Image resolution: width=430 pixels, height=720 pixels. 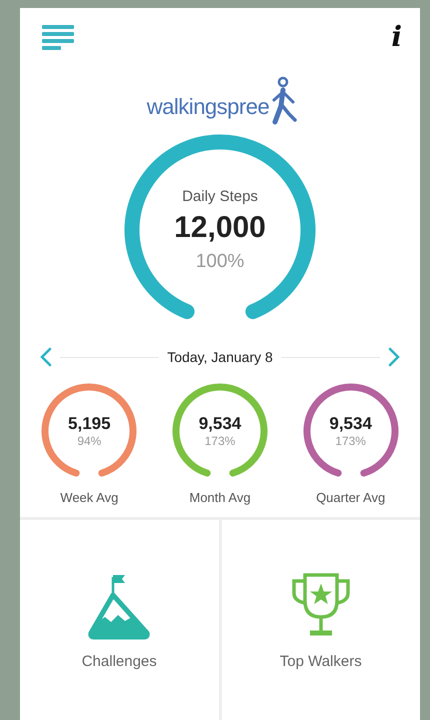 I want to click on menu-icon, so click(x=59, y=37).